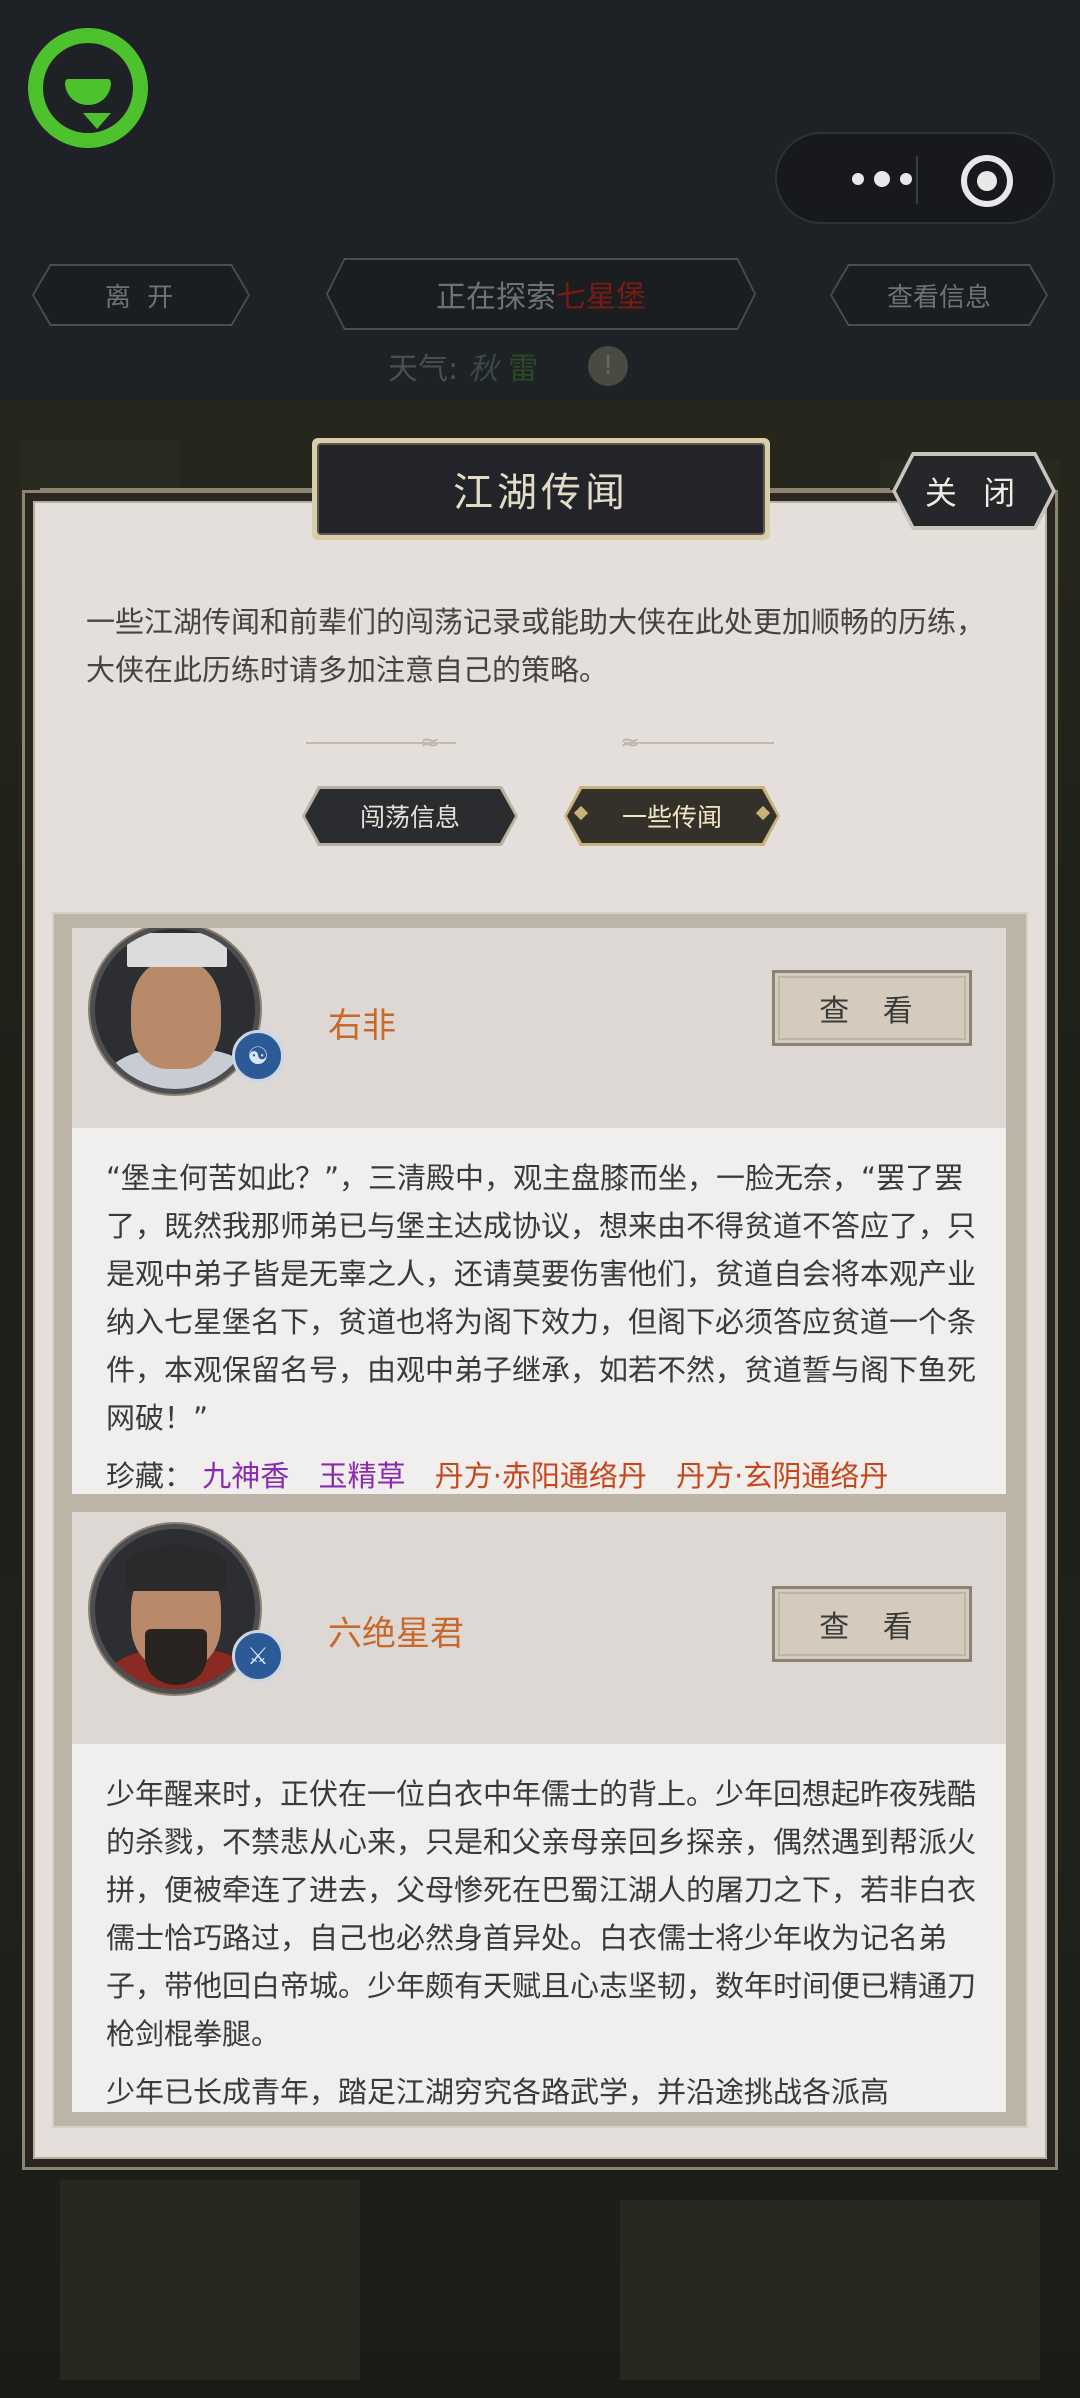  Describe the element at coordinates (523, 369) in the screenshot. I see `weather-condition: 雷` at that location.